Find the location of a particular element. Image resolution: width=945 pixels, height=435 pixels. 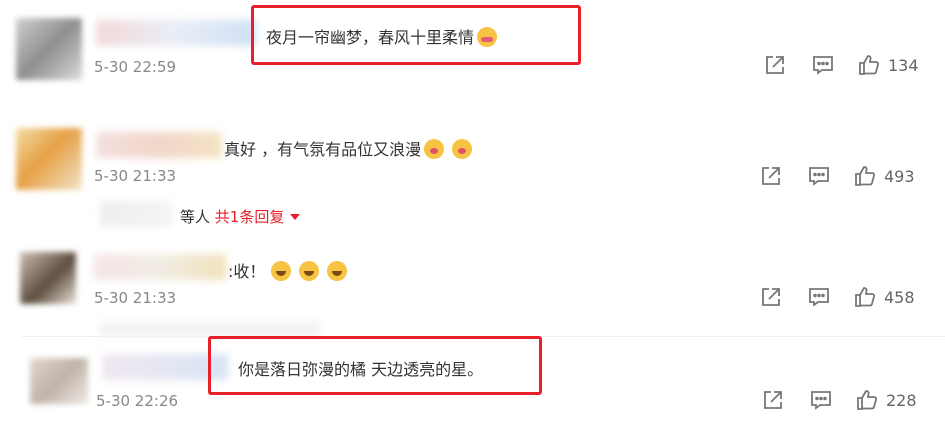

reply-prefix: 等人 is located at coordinates (195, 217).